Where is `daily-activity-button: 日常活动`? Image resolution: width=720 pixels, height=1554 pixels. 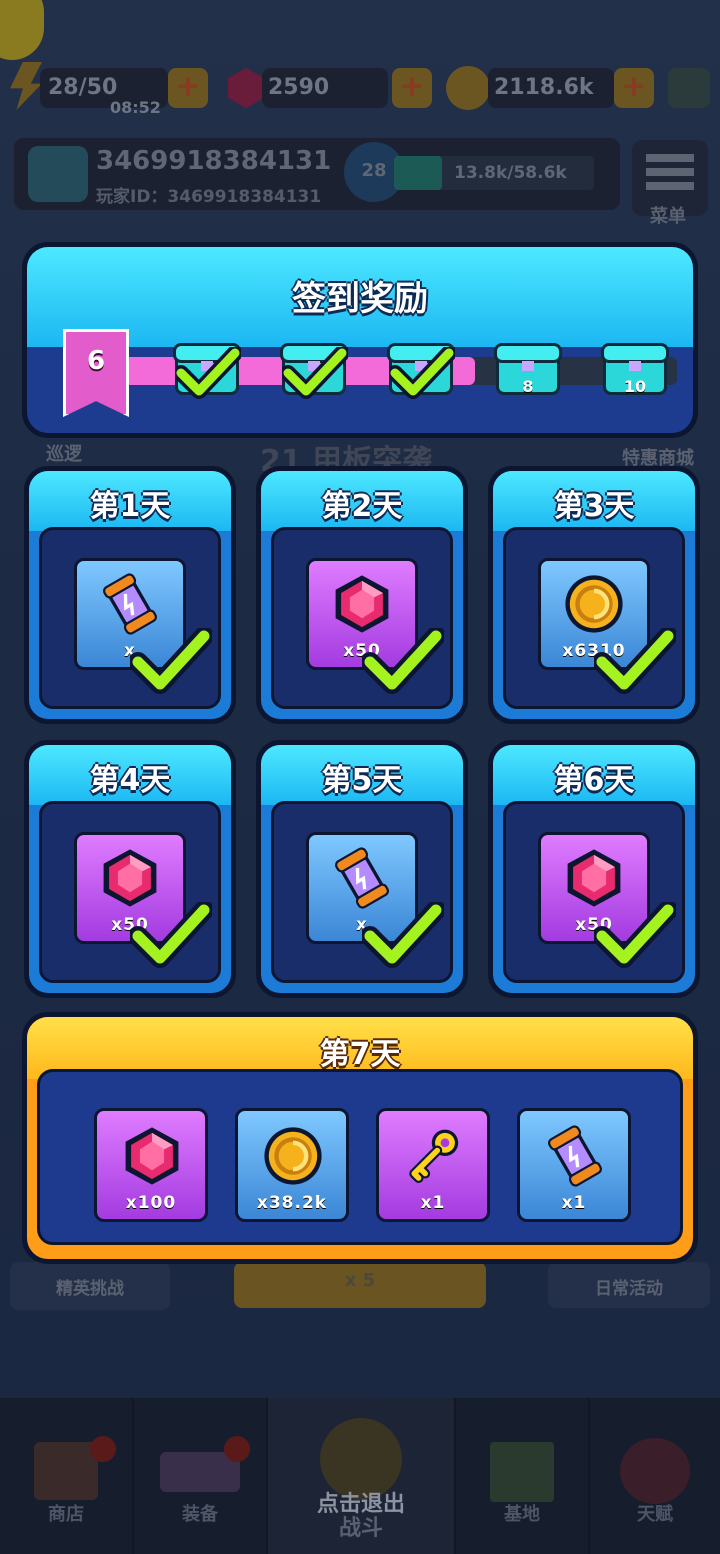
daily-activity-button: 日常活动 is located at coordinates (629, 1285).